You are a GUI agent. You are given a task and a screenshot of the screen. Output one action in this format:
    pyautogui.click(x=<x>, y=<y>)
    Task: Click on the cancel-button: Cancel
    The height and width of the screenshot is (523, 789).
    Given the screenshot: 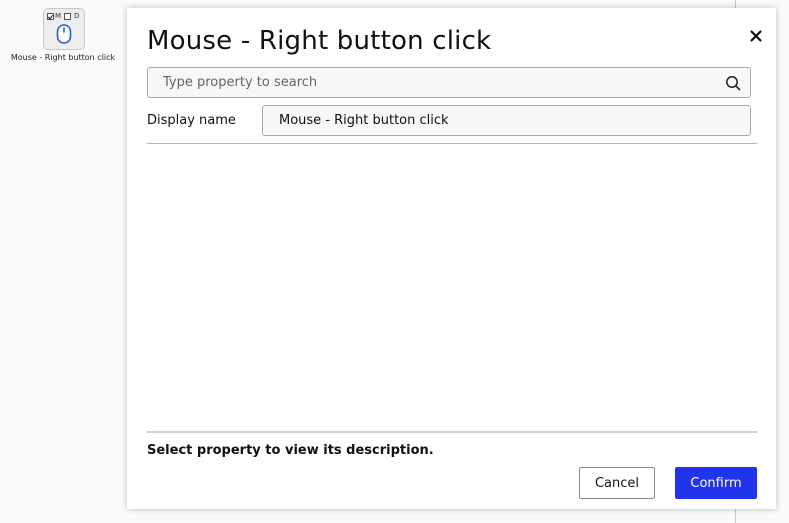 What is the action you would take?
    pyautogui.click(x=617, y=483)
    